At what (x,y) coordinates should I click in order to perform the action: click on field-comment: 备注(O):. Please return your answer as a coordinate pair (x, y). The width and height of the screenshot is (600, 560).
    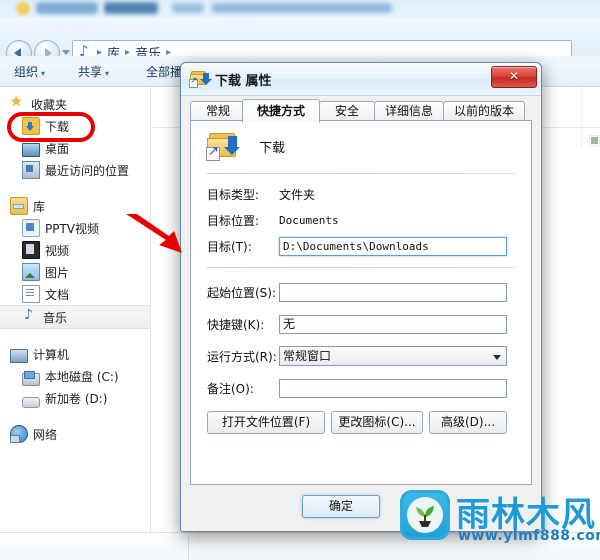
    Looking at the image, I should click on (357, 388).